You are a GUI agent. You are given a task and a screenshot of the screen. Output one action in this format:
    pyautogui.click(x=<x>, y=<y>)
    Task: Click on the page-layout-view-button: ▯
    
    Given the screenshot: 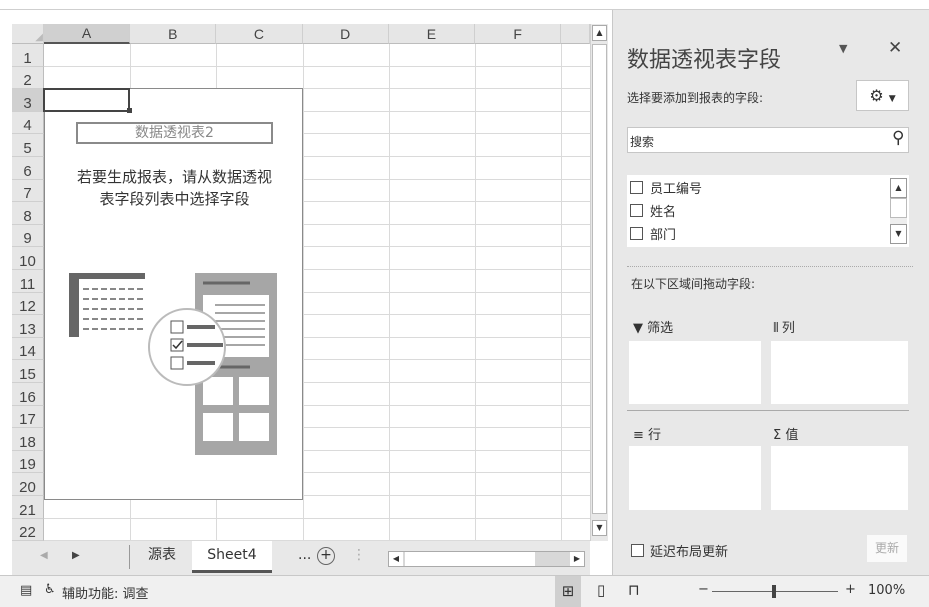 What is the action you would take?
    pyautogui.click(x=601, y=590)
    